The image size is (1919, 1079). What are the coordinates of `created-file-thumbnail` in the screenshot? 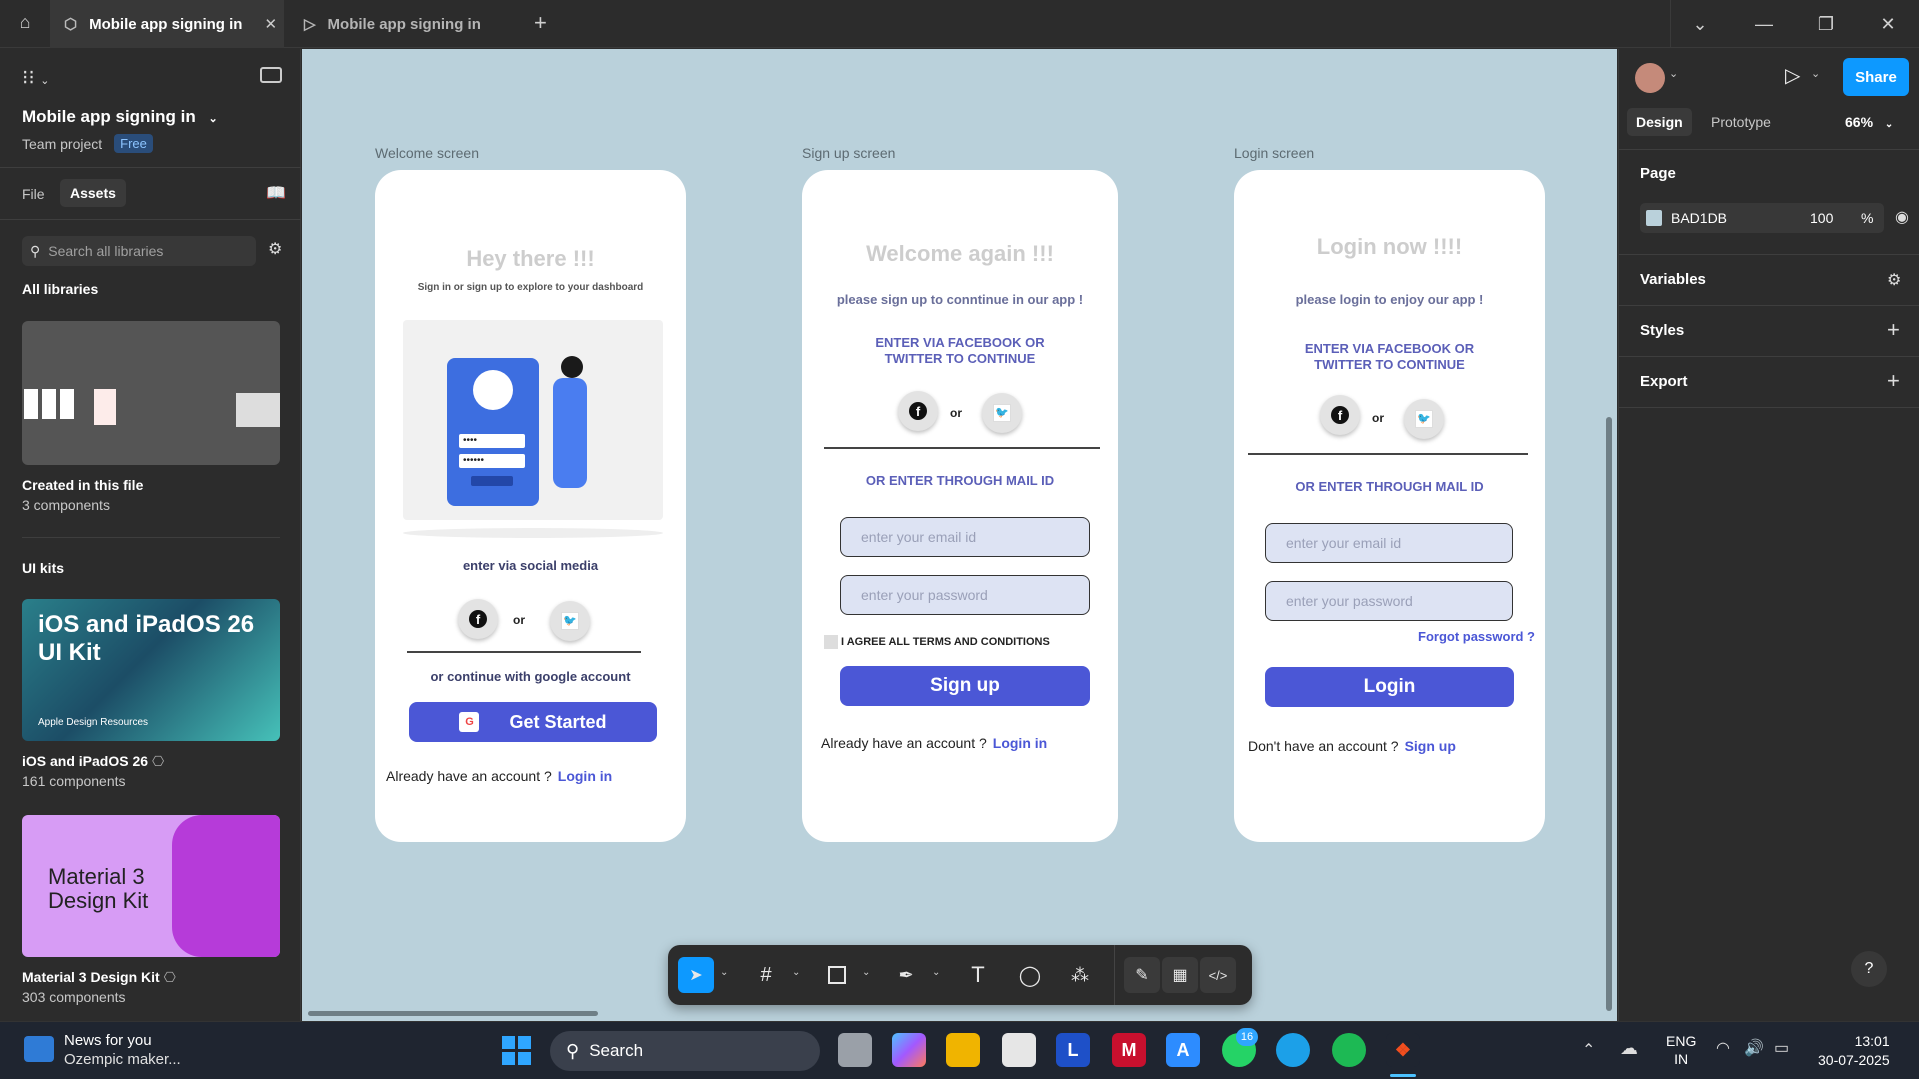 It's located at (151, 393).